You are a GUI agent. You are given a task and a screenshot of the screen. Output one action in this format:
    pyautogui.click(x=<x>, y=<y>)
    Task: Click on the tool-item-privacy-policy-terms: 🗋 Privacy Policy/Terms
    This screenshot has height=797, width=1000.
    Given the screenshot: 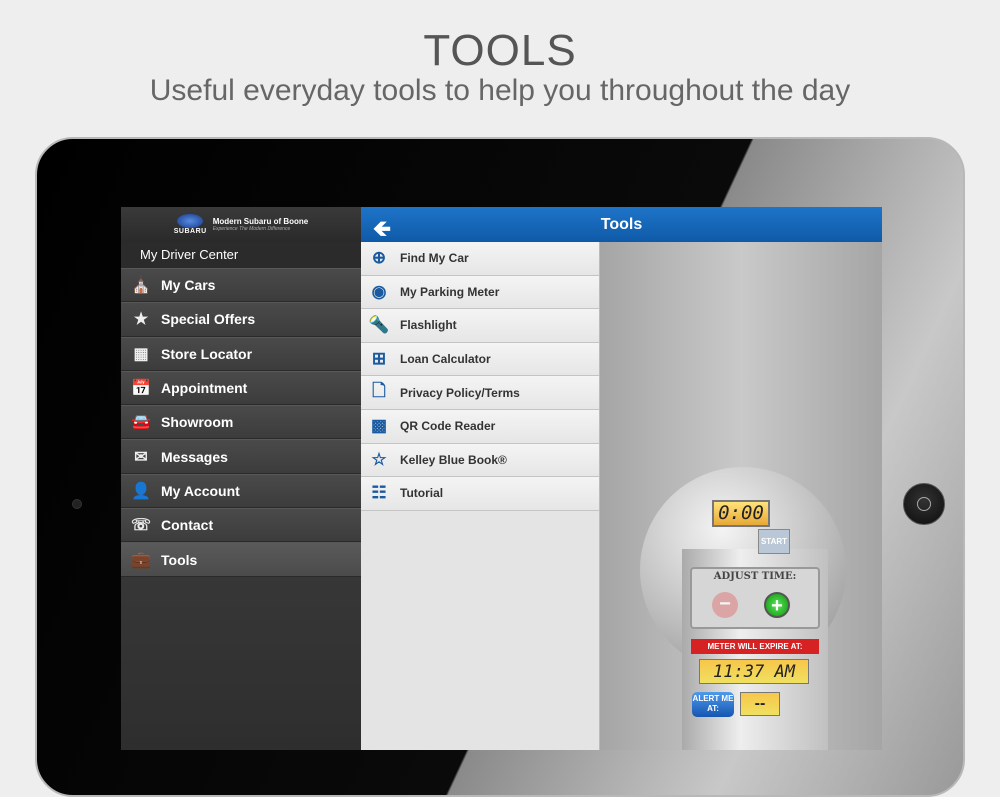 What is the action you would take?
    pyautogui.click(x=480, y=393)
    